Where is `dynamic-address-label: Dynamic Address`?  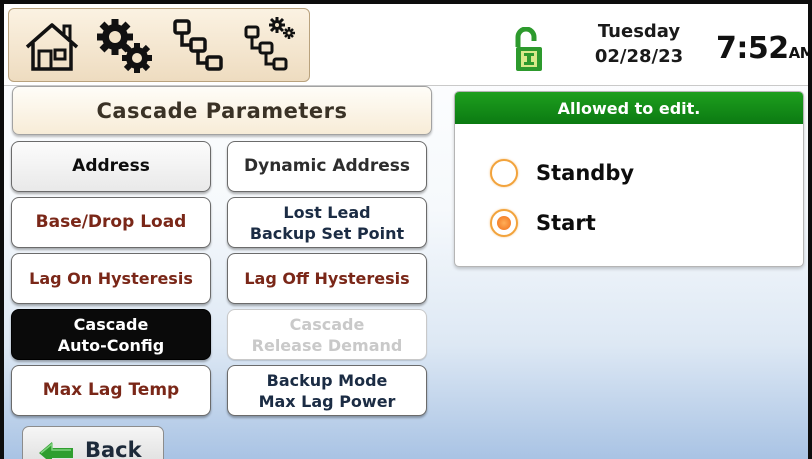
dynamic-address-label: Dynamic Address is located at coordinates (327, 166).